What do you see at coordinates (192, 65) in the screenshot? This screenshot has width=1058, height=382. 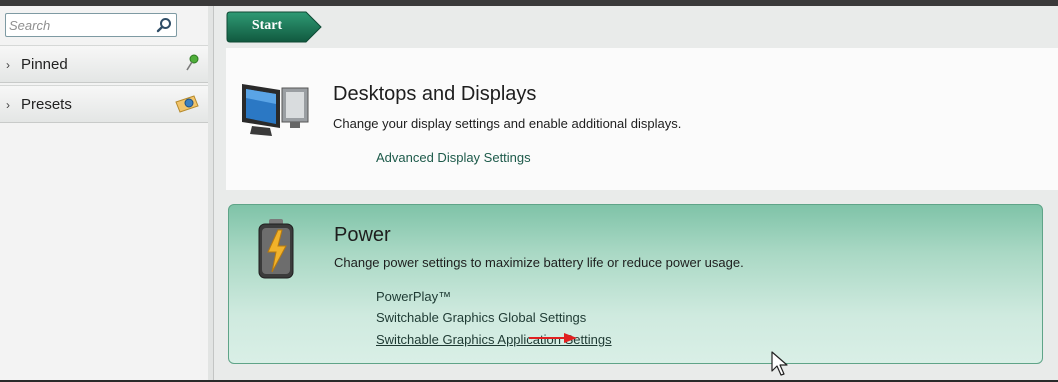 I see `pin-icon` at bounding box center [192, 65].